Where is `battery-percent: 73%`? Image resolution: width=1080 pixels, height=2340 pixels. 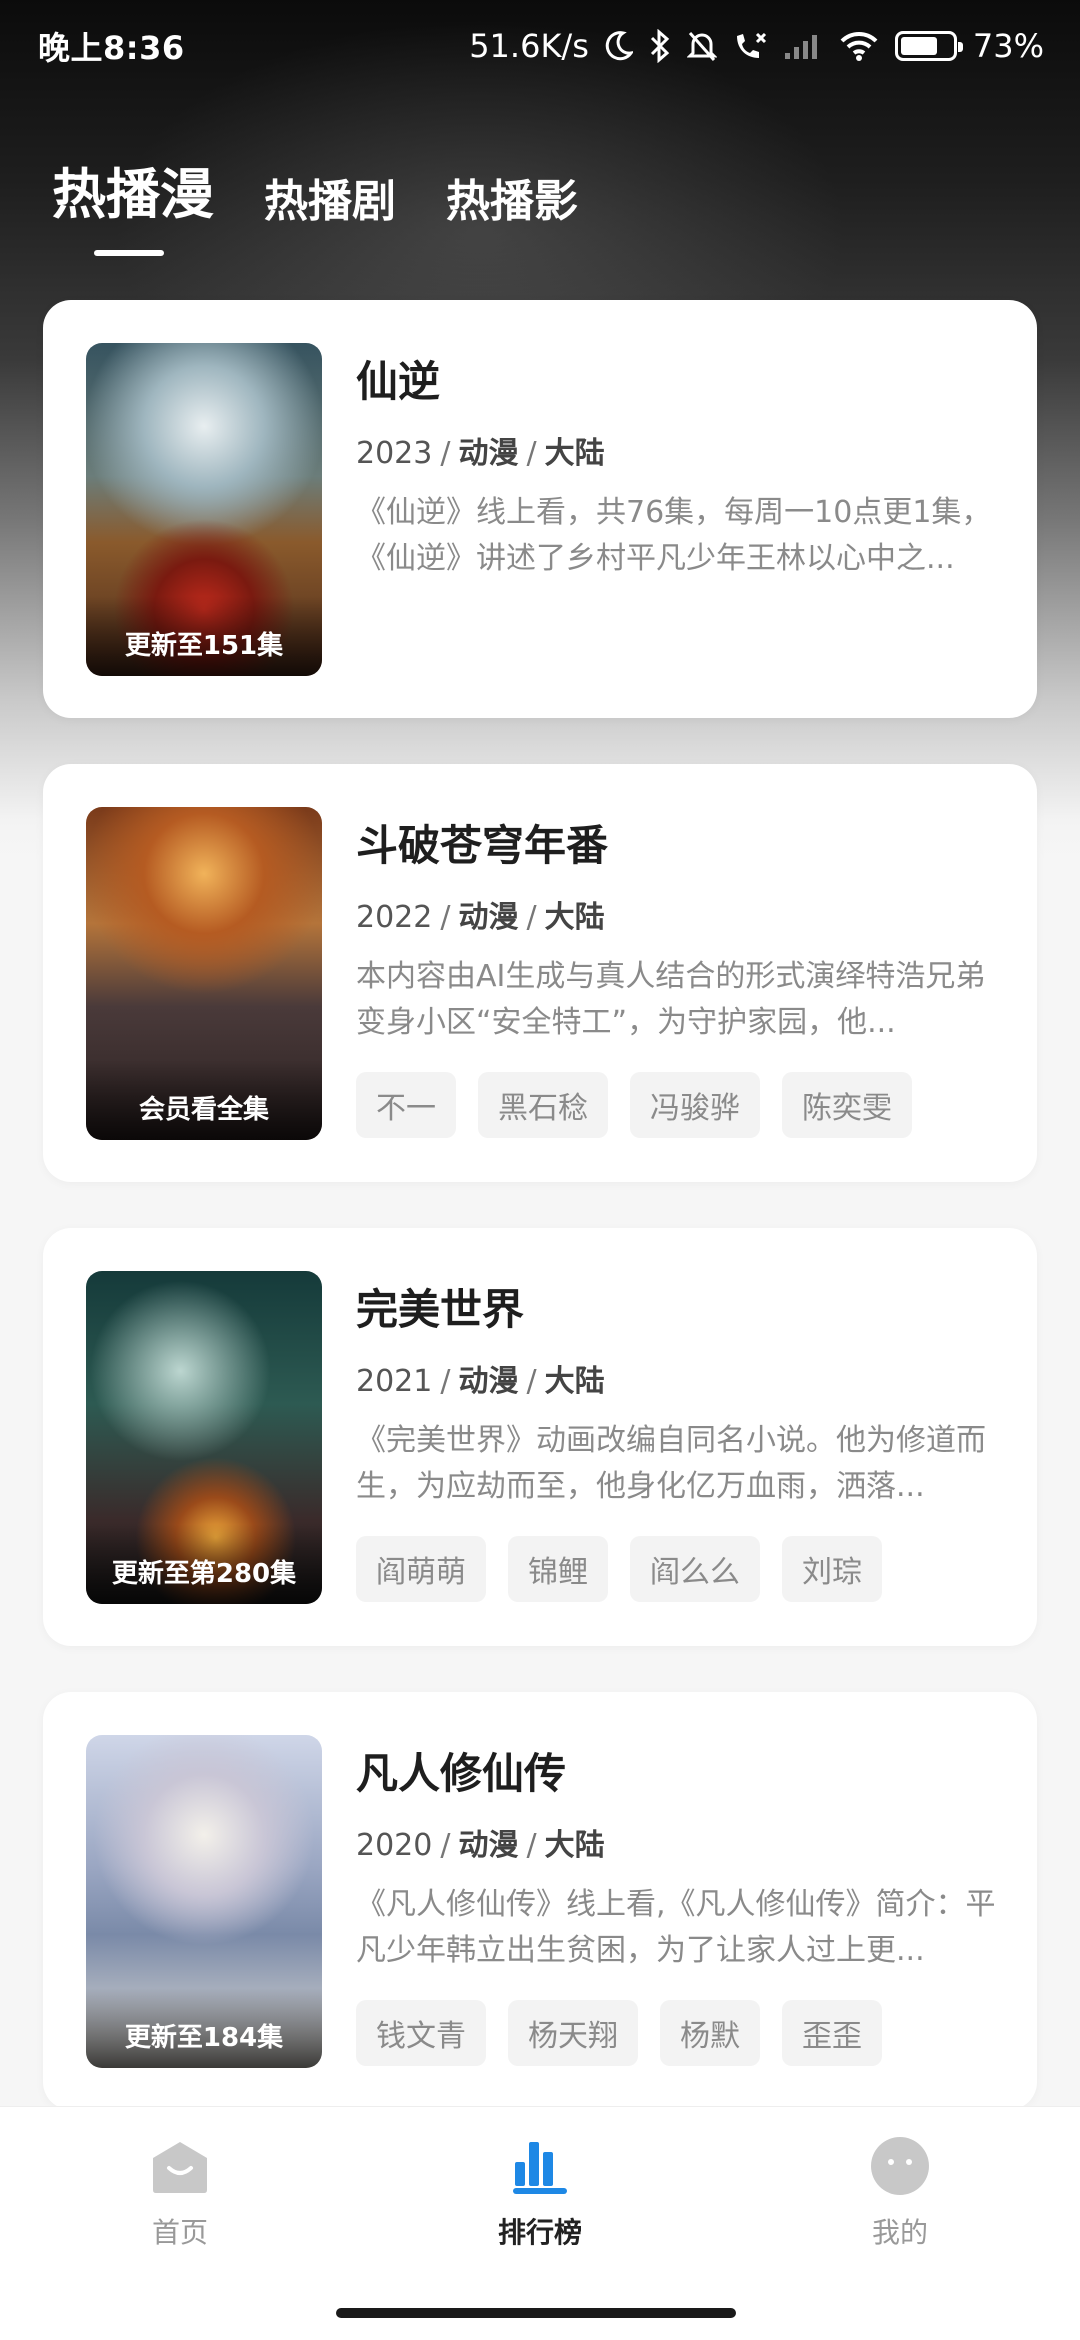
battery-percent: 73% is located at coordinates (1008, 46).